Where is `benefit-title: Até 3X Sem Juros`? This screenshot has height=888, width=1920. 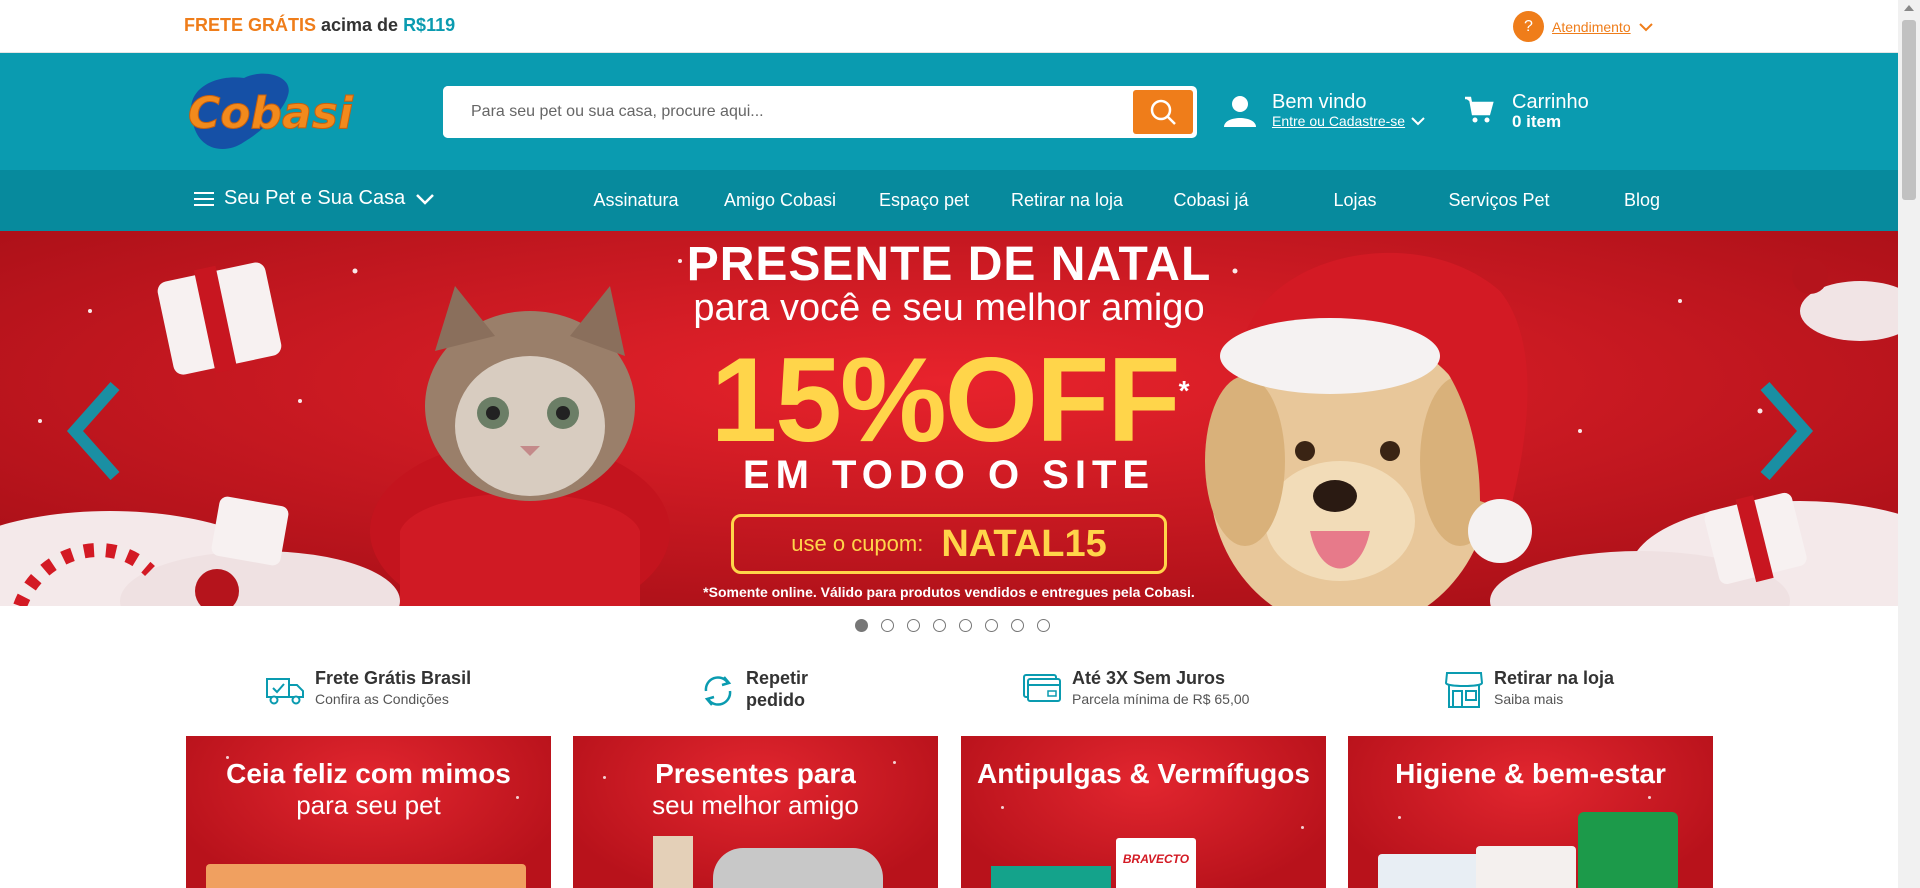
benefit-title: Até 3X Sem Juros is located at coordinates (1149, 678).